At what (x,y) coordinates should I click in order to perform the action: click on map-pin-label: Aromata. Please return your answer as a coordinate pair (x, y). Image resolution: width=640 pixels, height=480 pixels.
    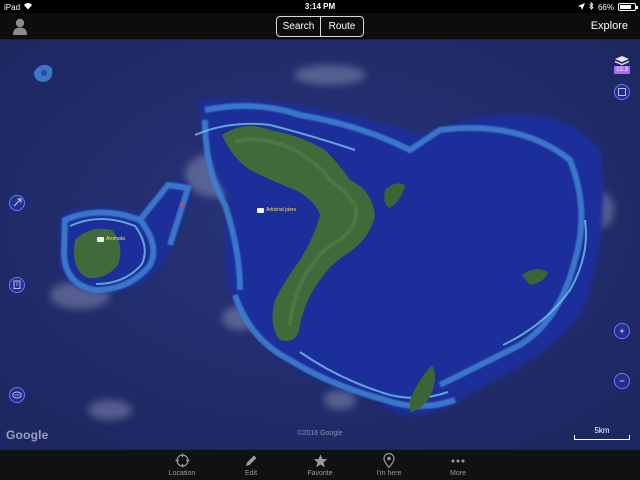
    Looking at the image, I should click on (111, 239).